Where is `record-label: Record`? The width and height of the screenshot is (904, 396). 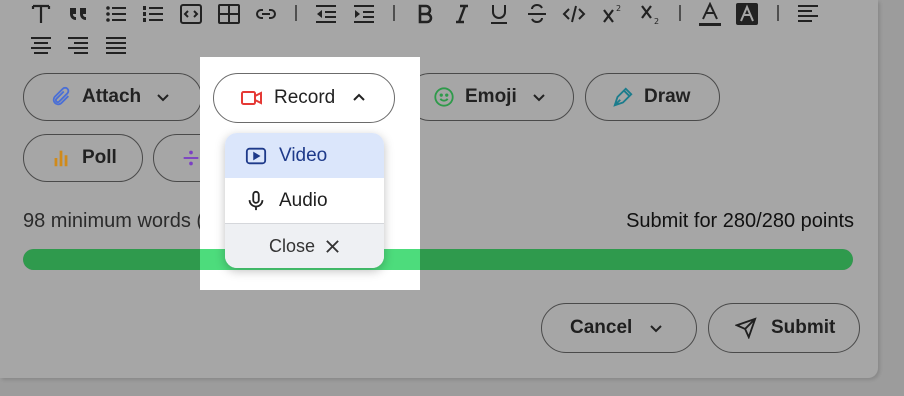
record-label: Record is located at coordinates (305, 97).